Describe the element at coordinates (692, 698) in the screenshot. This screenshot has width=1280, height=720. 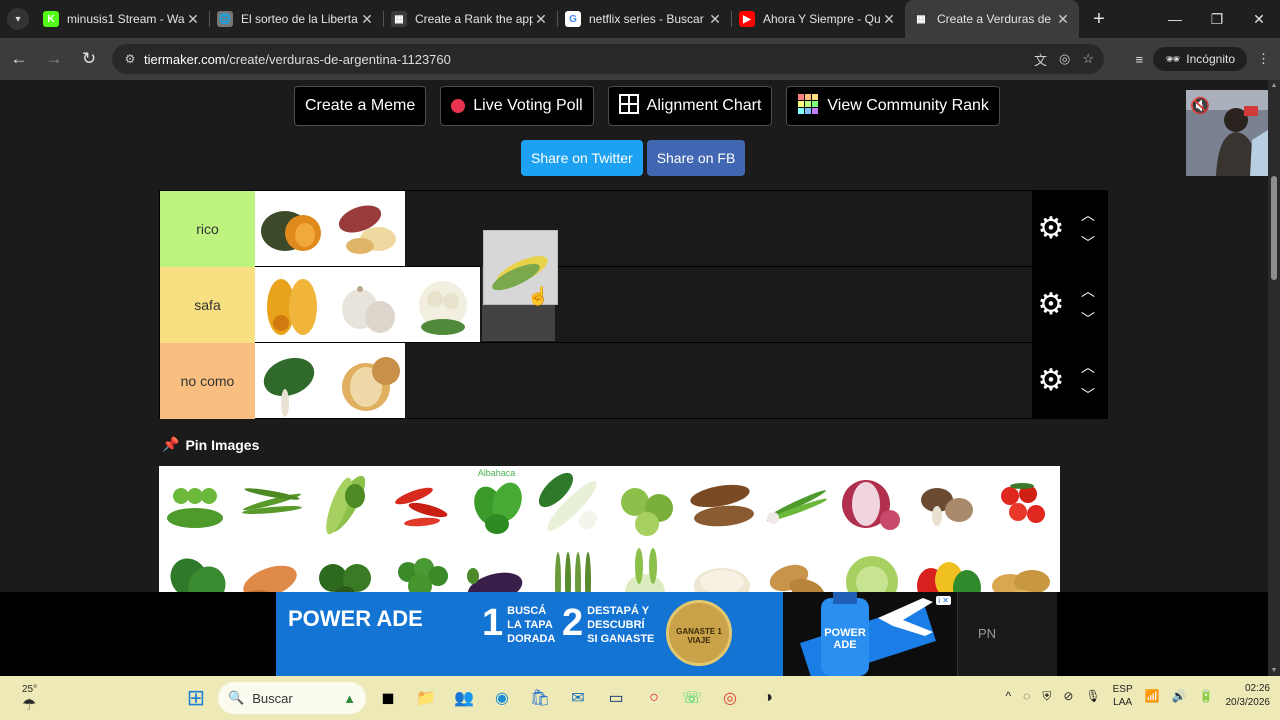
I see `whatsapp-icon: ☏` at that location.